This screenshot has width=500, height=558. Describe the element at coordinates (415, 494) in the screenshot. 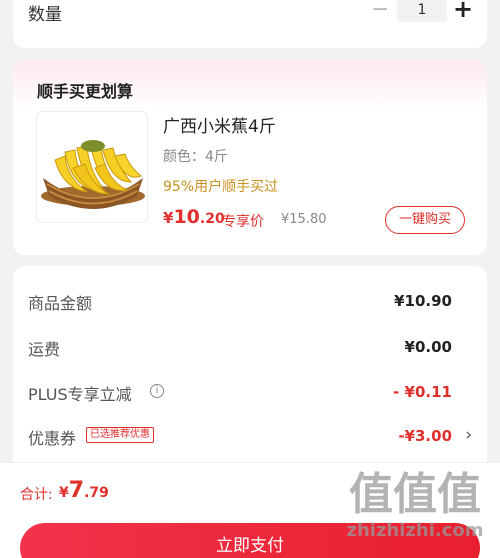

I see `watermark-glyphs: 值值值` at that location.